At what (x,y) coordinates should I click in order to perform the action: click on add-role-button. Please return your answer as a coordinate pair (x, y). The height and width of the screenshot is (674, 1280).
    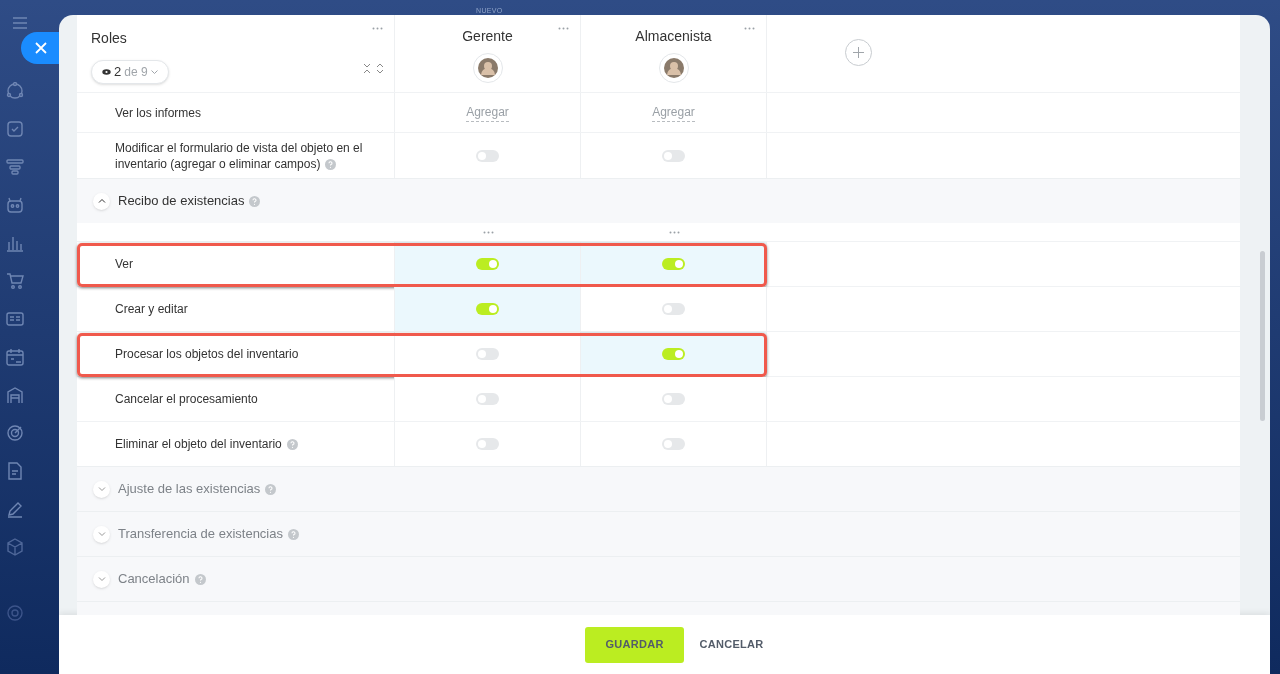
    Looking at the image, I should click on (858, 52).